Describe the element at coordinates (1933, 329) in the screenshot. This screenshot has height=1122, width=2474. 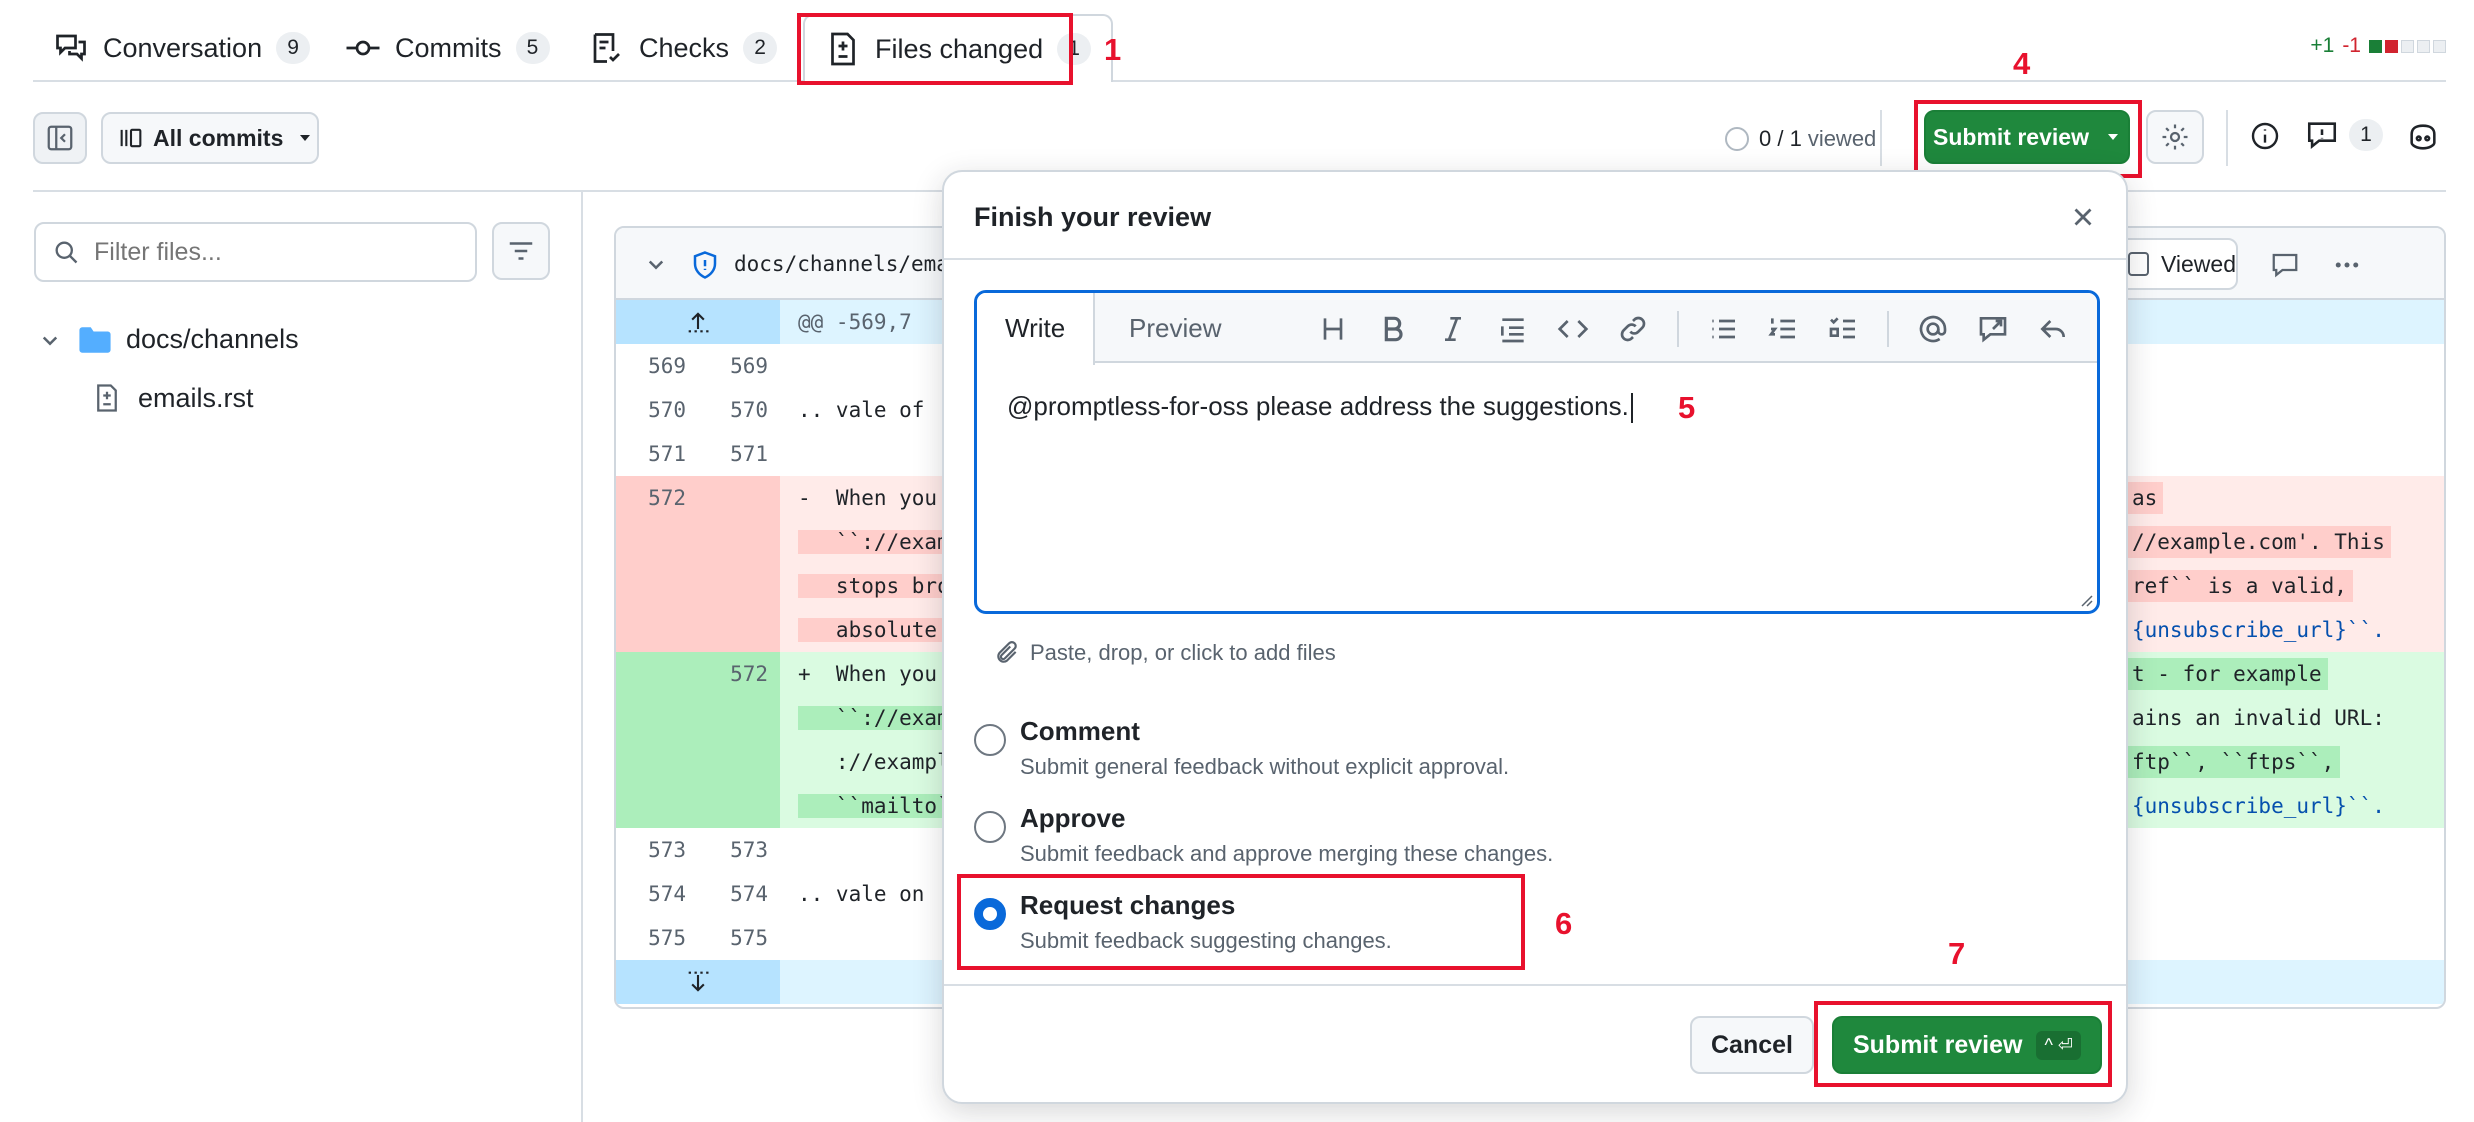
I see `mention-icon` at that location.